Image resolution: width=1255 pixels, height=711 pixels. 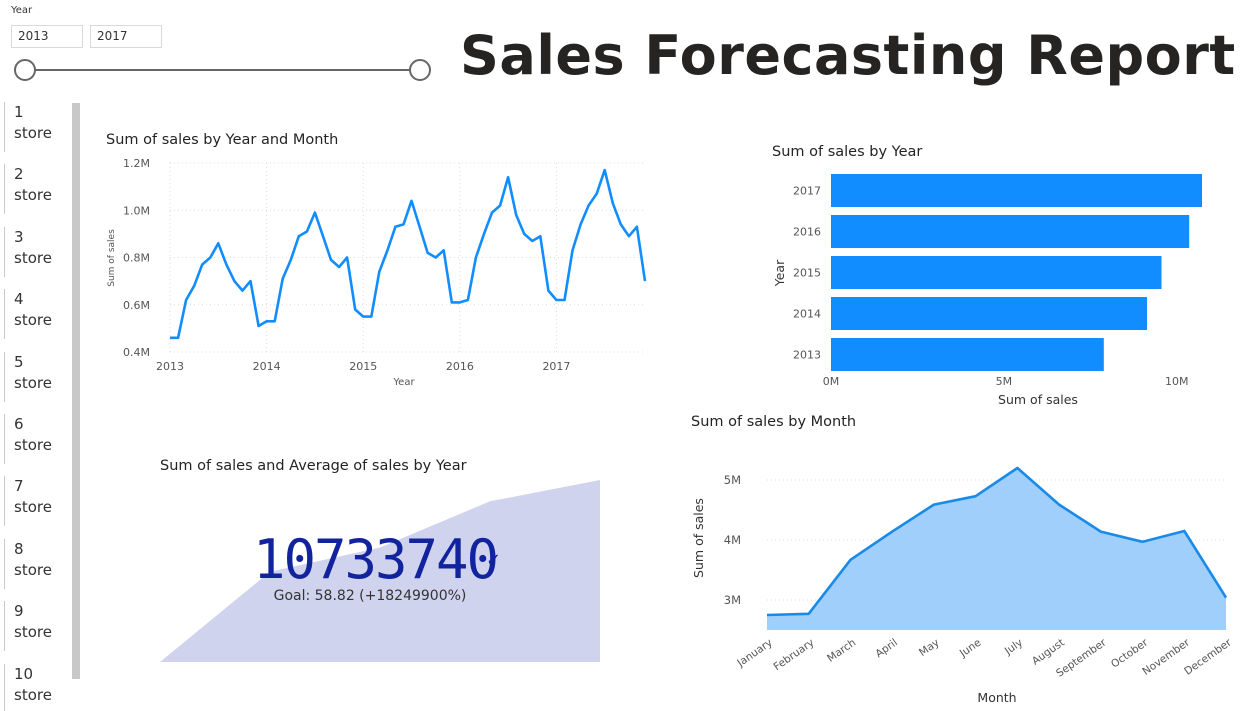 I want to click on year-end-input: 2017, so click(x=126, y=36).